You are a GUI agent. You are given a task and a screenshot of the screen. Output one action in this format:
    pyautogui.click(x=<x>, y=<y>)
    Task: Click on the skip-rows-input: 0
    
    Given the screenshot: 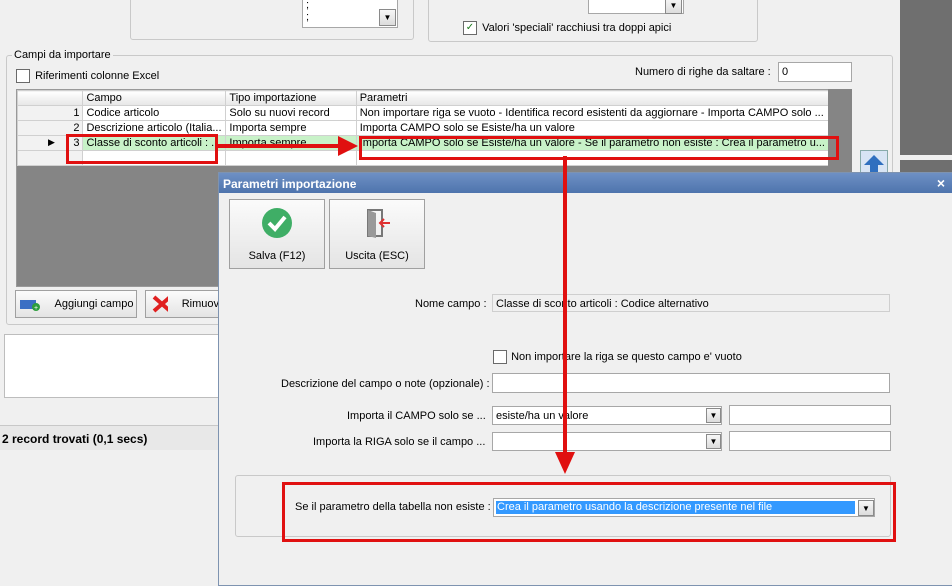 What is the action you would take?
    pyautogui.click(x=815, y=72)
    